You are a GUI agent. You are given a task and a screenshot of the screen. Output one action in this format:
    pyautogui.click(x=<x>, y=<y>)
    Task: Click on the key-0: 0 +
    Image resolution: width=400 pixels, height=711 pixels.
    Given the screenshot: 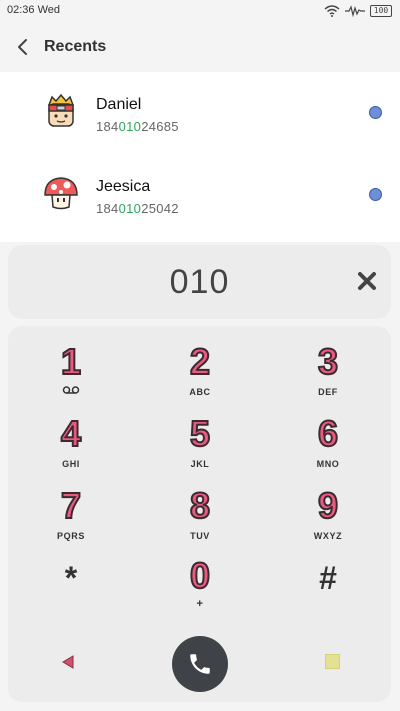 What is the action you would take?
    pyautogui.click(x=200, y=589)
    